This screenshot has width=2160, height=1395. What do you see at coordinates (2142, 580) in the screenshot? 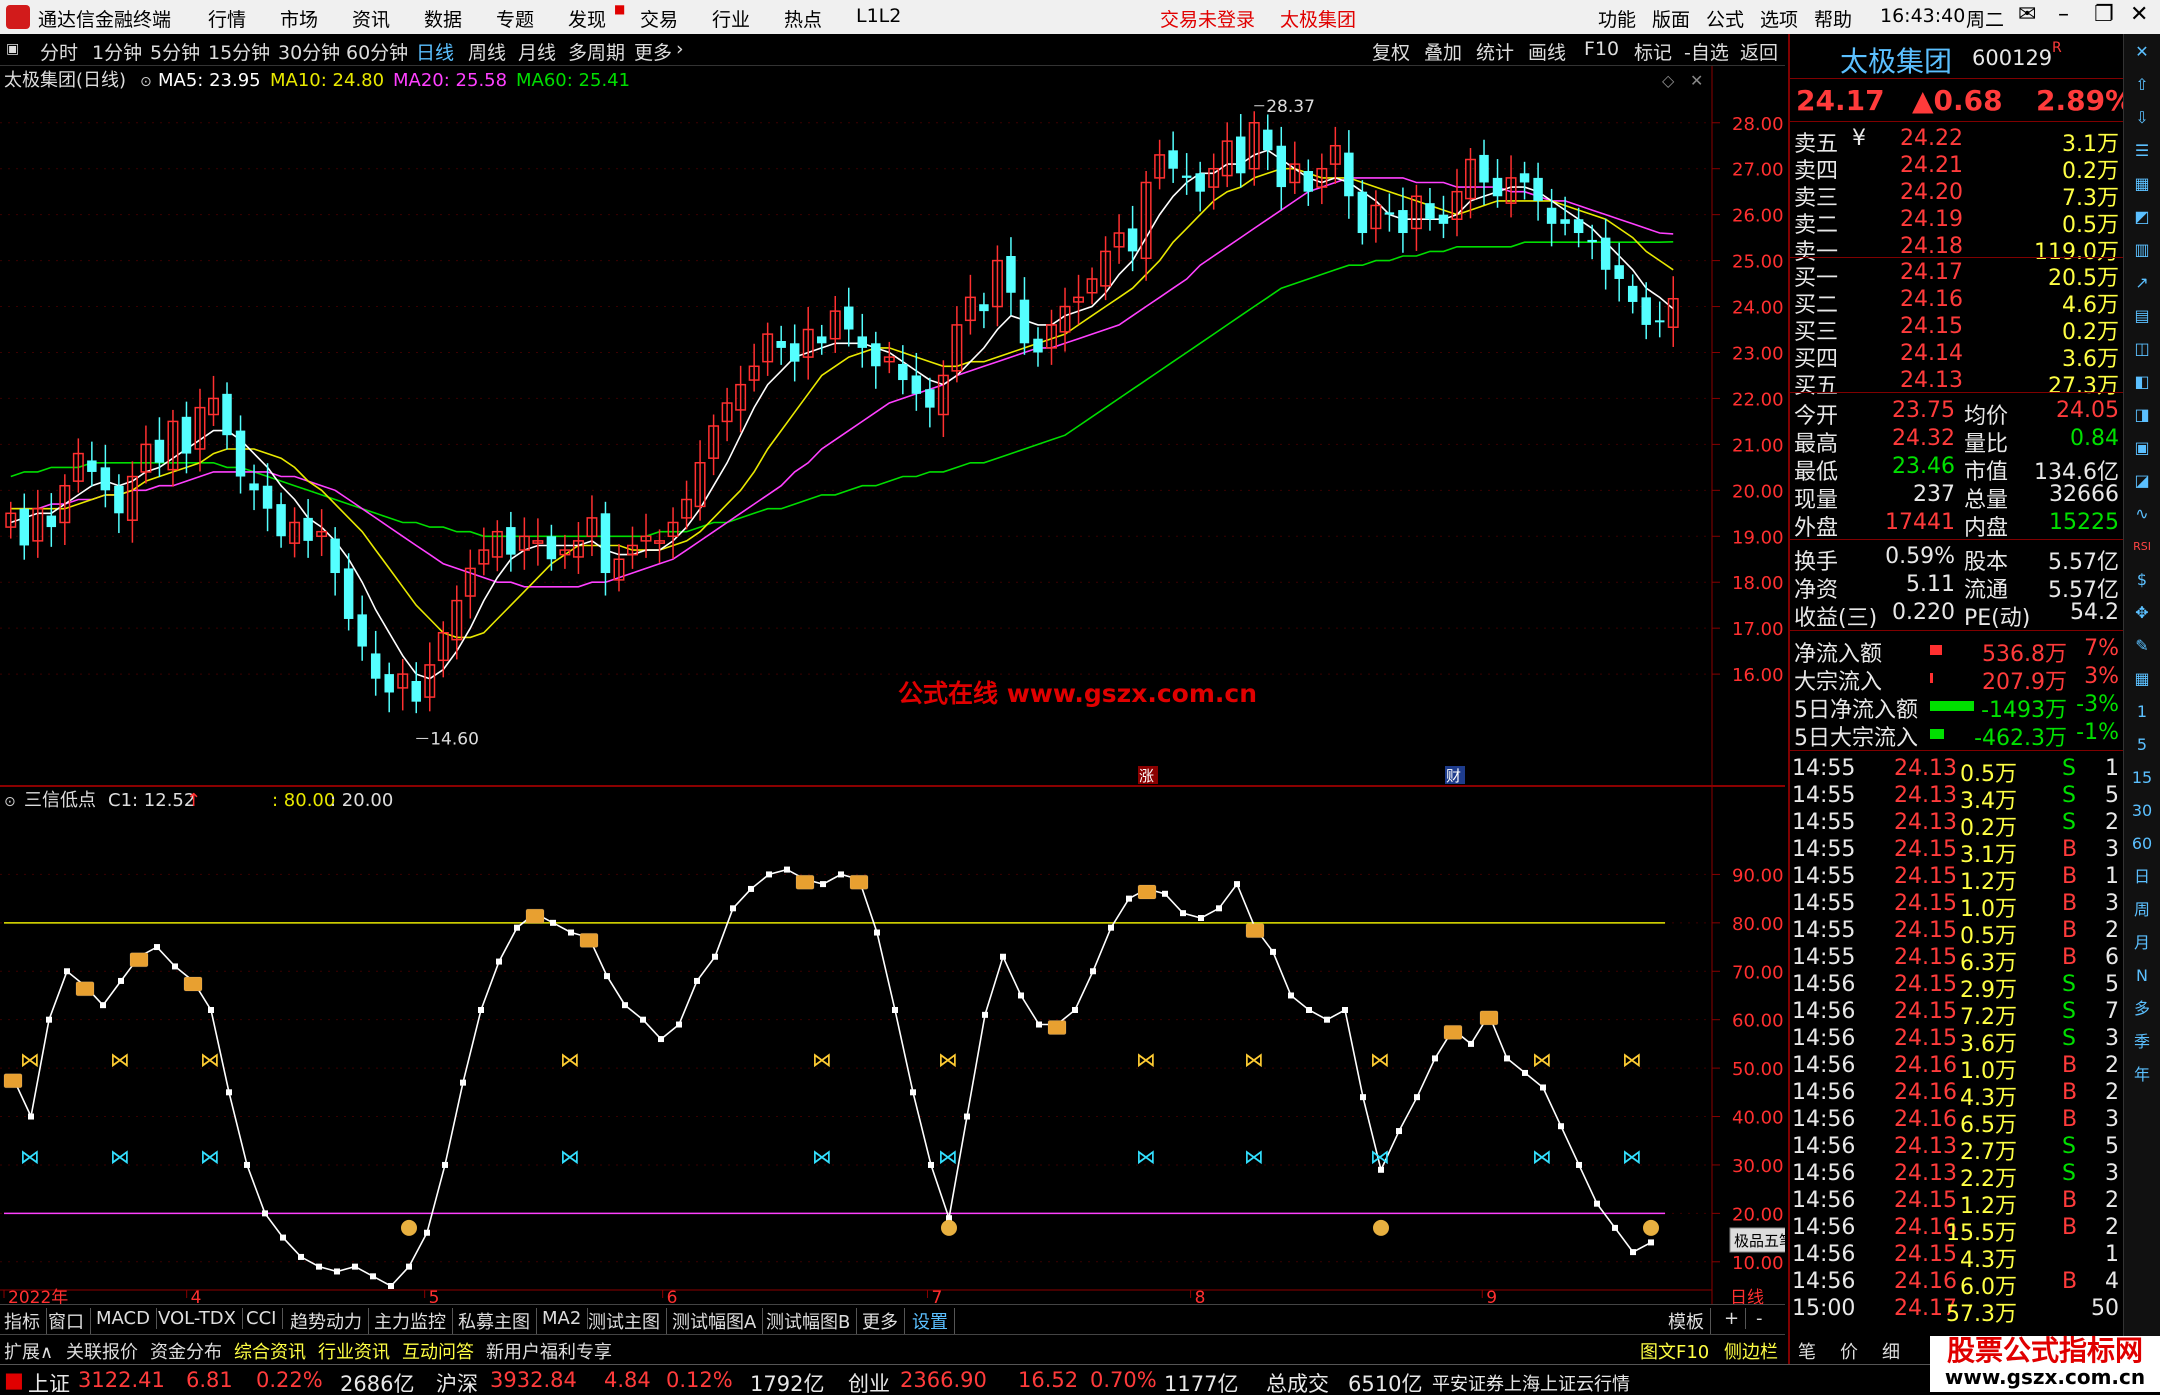
I see `money-icon: $` at bounding box center [2142, 580].